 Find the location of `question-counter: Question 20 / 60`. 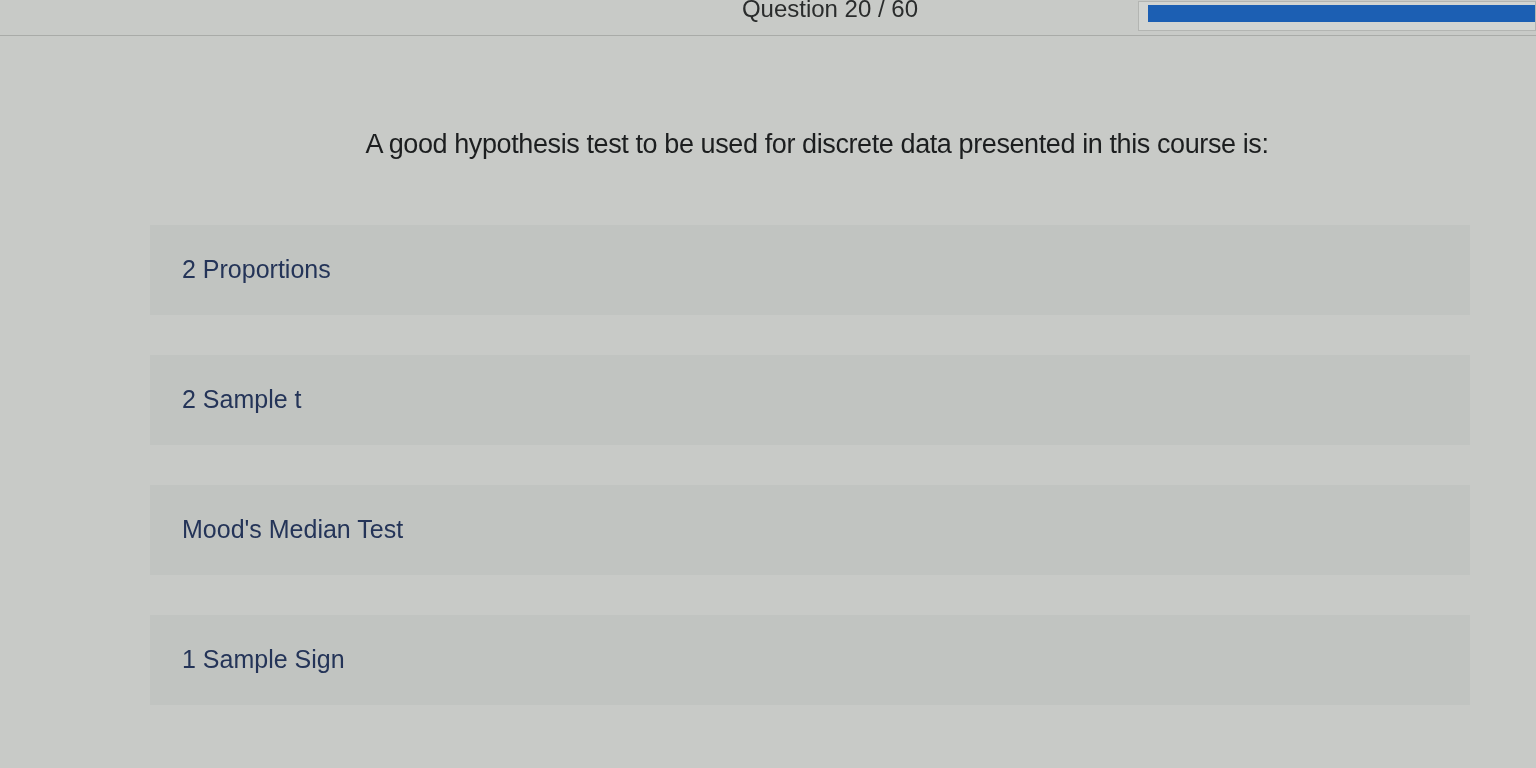

question-counter: Question 20 / 60 is located at coordinates (829, 10).